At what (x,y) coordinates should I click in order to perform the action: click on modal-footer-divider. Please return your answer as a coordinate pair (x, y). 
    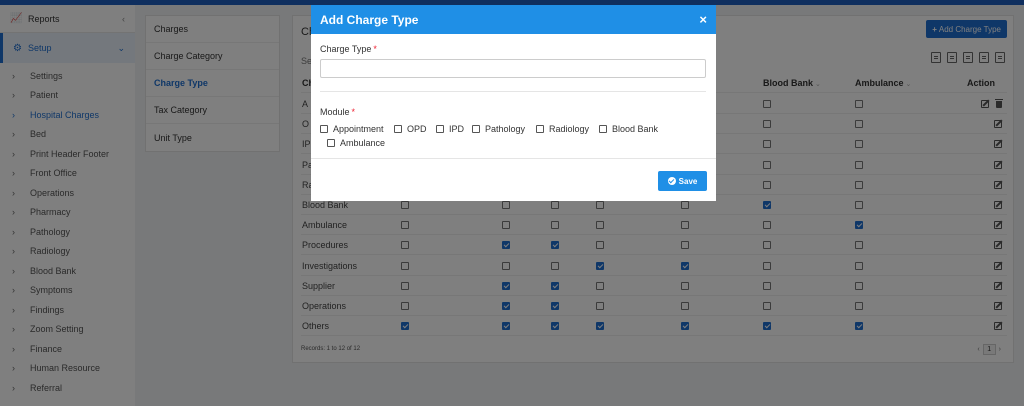
    Looking at the image, I should click on (513, 158).